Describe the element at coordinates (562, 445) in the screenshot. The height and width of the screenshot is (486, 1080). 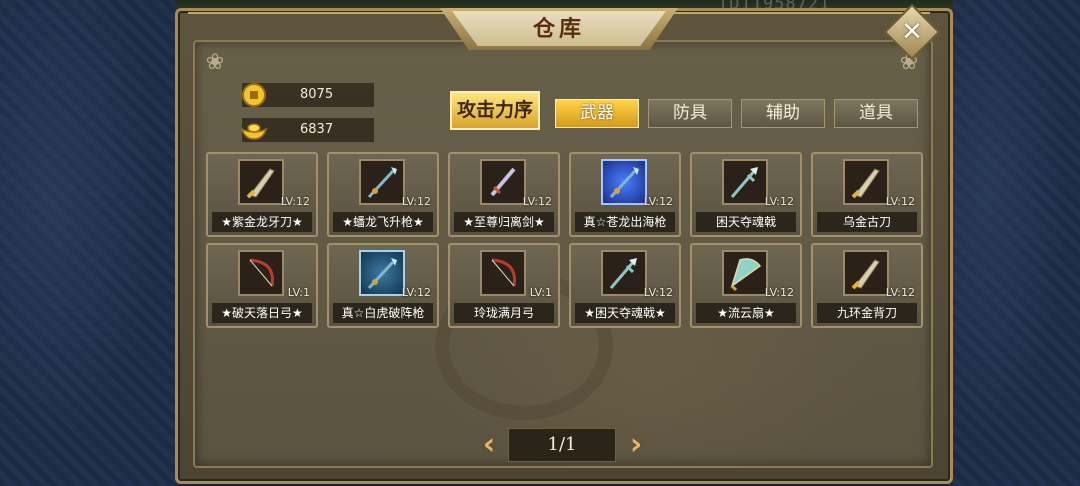
I see `page-indicator: 1/1` at that location.